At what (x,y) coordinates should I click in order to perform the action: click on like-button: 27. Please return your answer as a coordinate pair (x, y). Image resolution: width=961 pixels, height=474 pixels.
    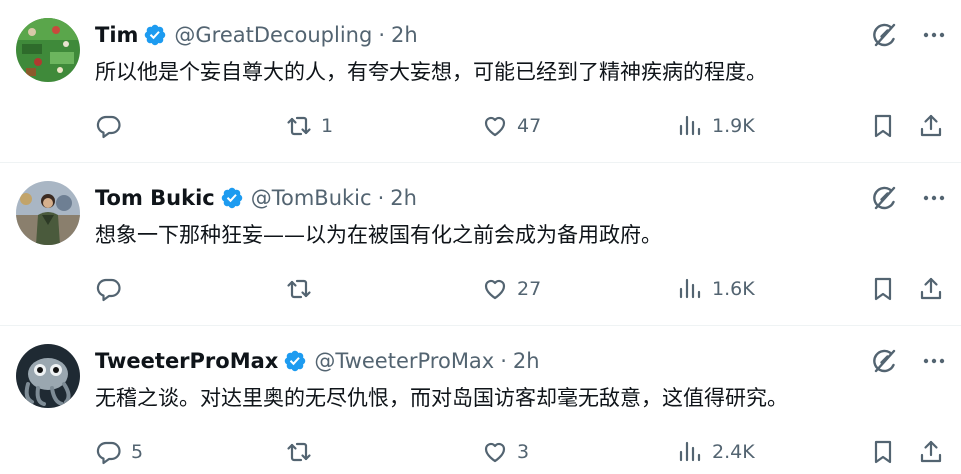
    Looking at the image, I should click on (511, 289).